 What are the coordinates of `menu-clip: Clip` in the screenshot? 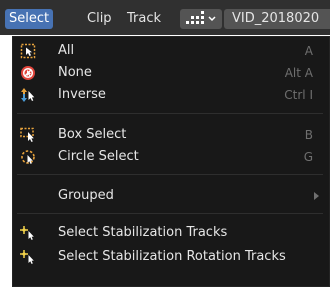 It's located at (99, 19).